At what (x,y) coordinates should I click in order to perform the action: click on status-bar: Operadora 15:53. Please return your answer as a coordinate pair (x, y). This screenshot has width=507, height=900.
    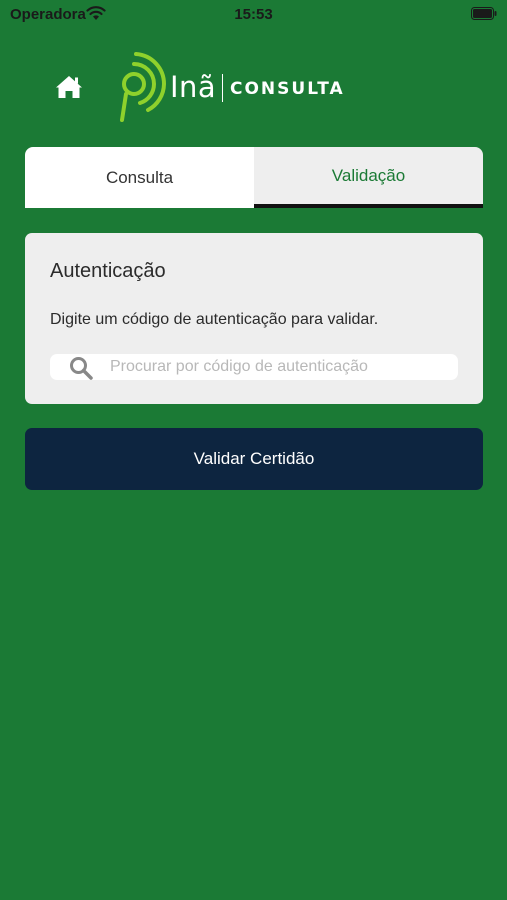
    Looking at the image, I should click on (253, 14).